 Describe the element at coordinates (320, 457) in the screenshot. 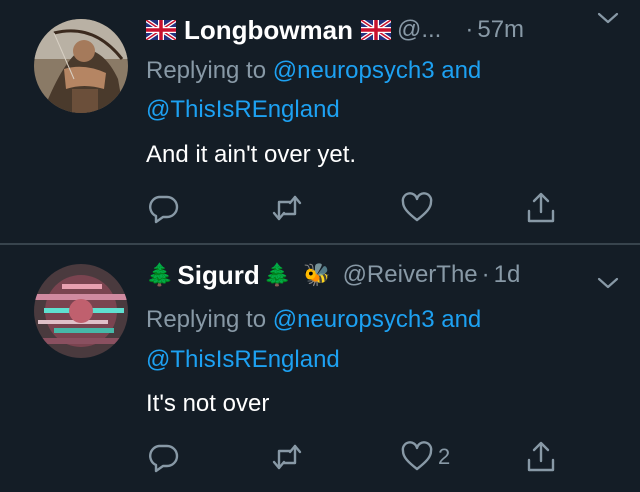

I see `tweet-actions: 2` at that location.